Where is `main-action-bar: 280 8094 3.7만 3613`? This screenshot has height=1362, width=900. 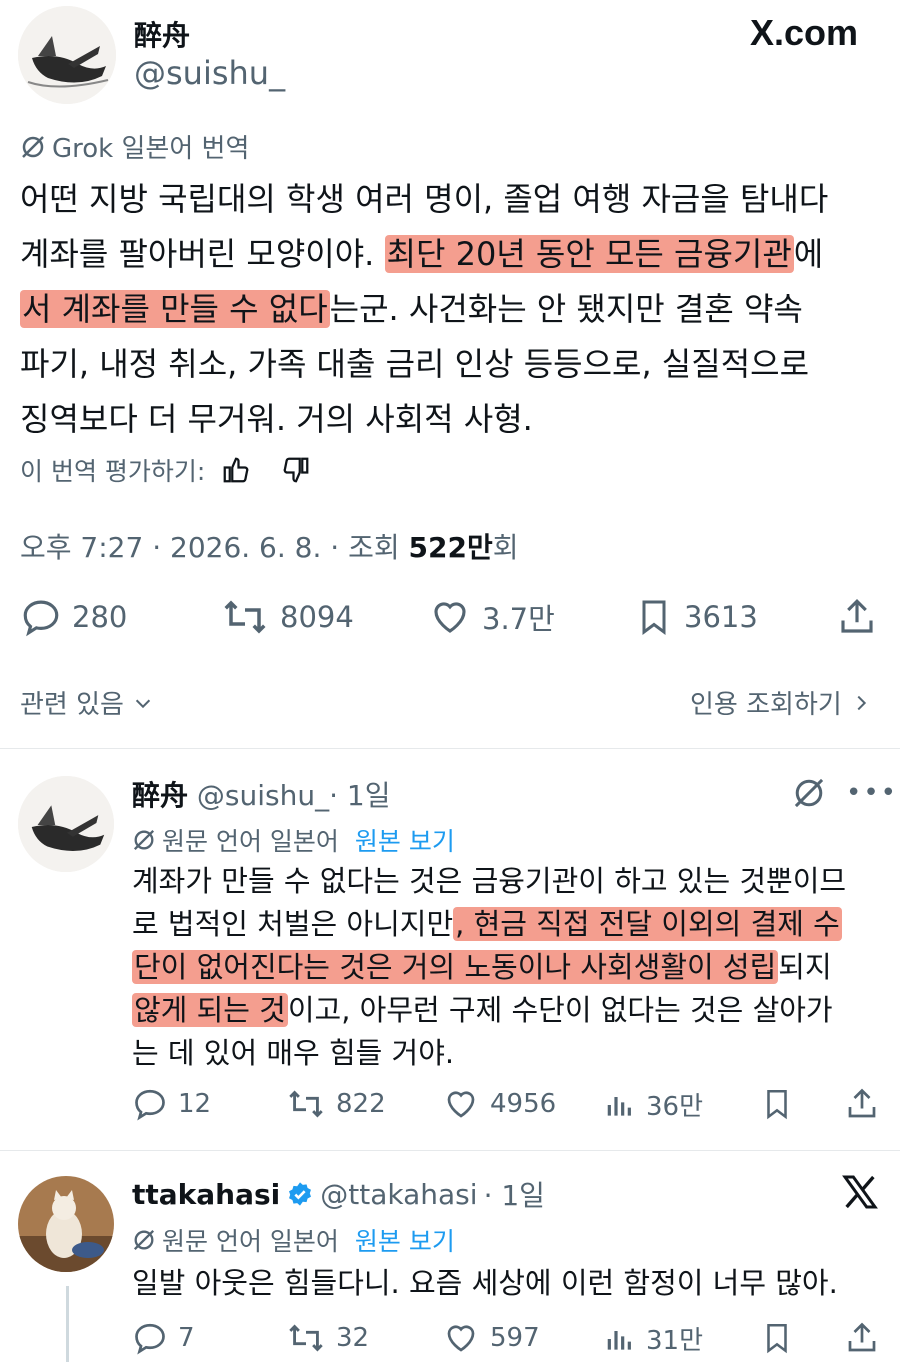 main-action-bar: 280 8094 3.7만 3613 is located at coordinates (450, 617).